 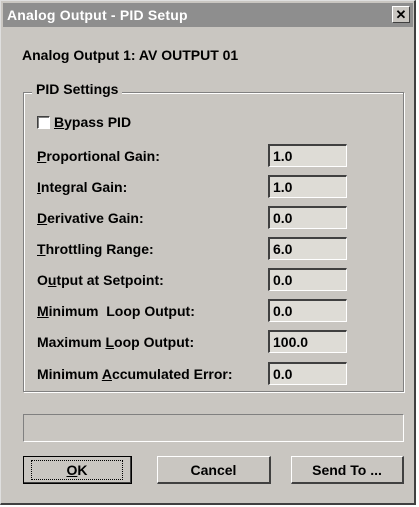 I want to click on maximum-loop-output-input: 100.0, so click(x=307, y=341).